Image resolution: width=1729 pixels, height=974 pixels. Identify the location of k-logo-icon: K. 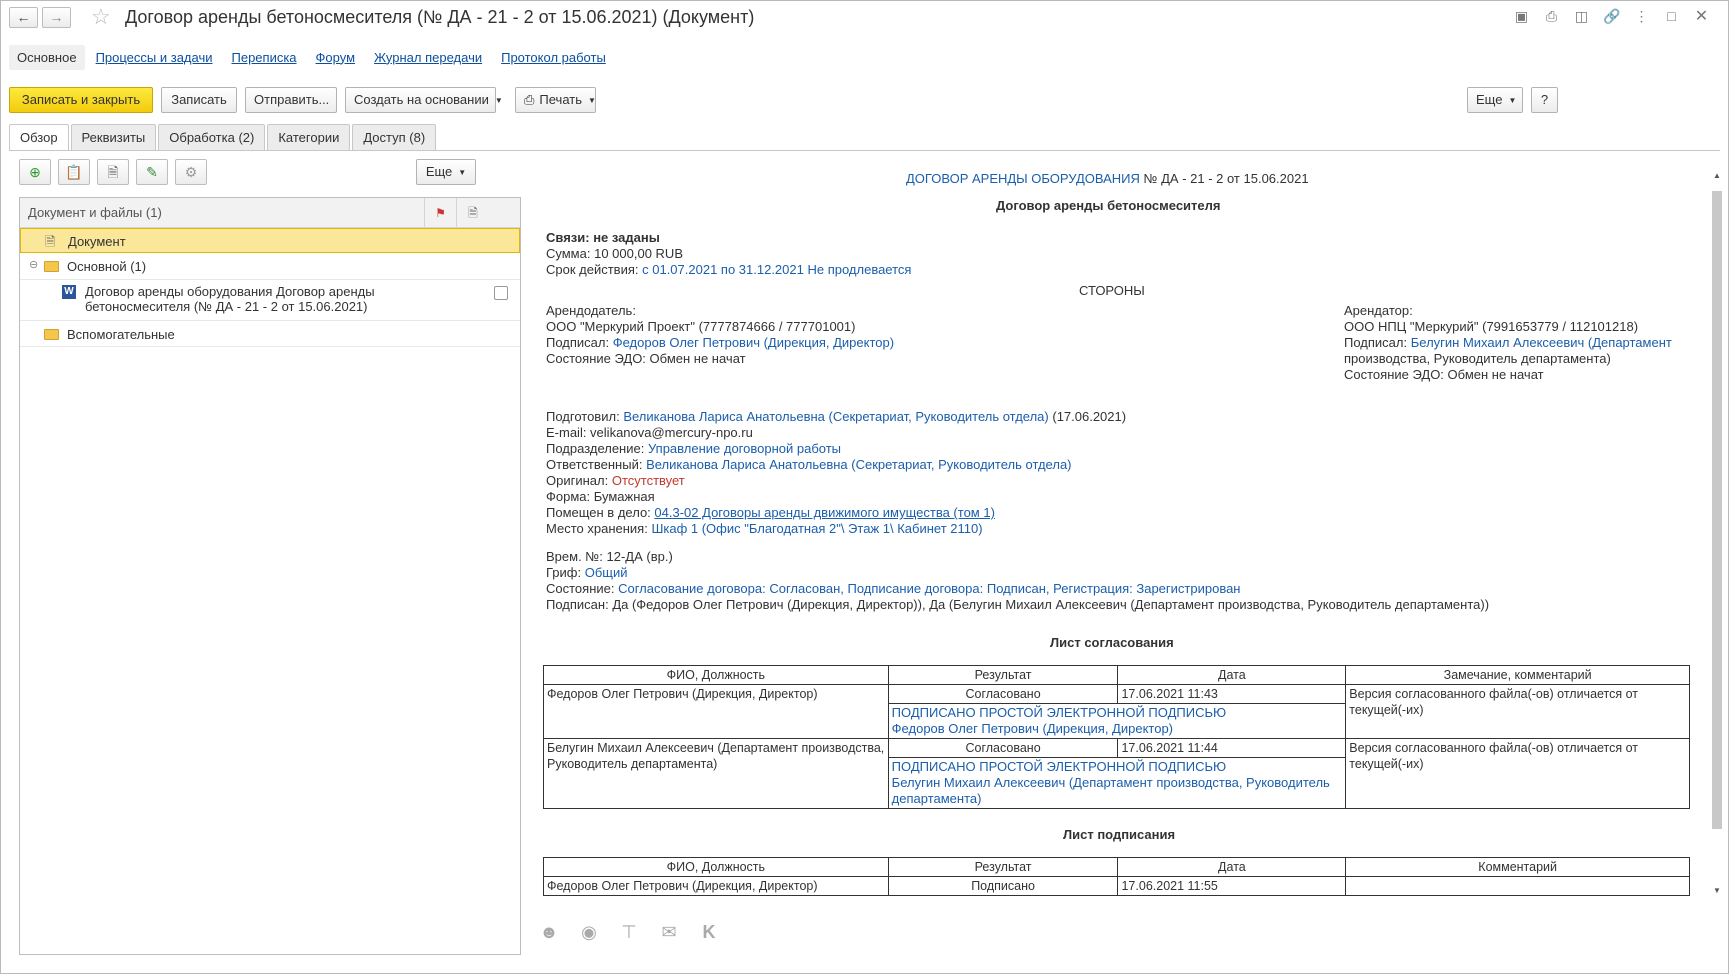
(709, 932).